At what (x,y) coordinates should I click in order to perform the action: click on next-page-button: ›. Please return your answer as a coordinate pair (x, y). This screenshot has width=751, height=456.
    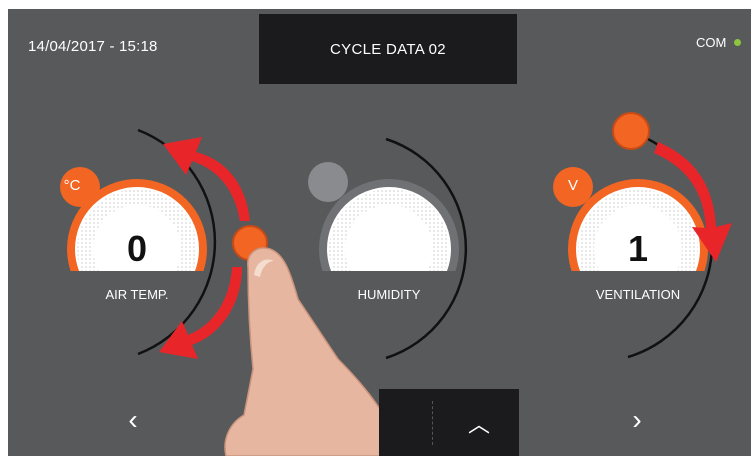
    Looking at the image, I should click on (637, 420).